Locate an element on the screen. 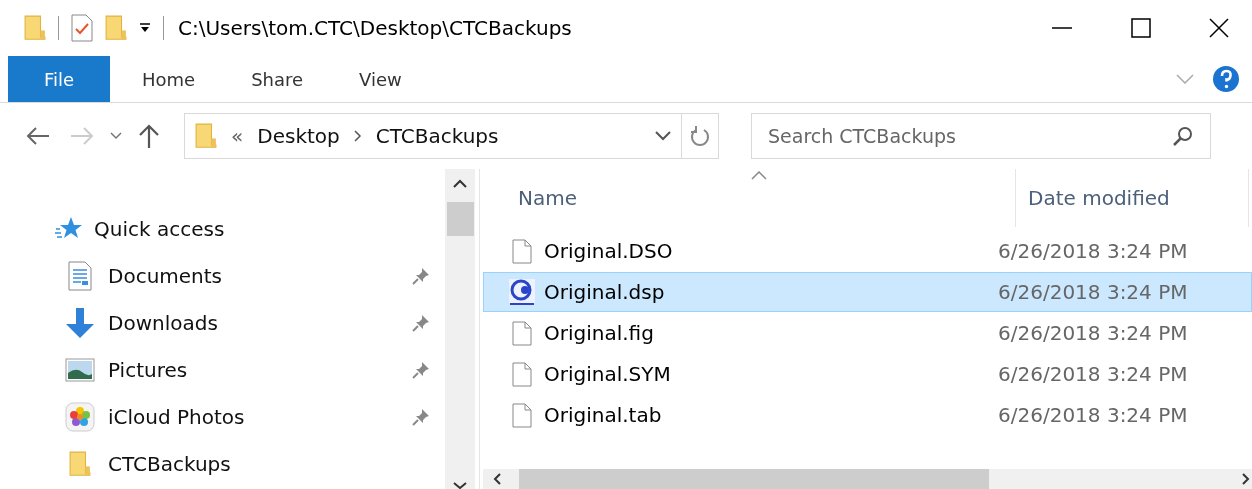 The width and height of the screenshot is (1252, 489). file-name: Original.tab is located at coordinates (603, 415).